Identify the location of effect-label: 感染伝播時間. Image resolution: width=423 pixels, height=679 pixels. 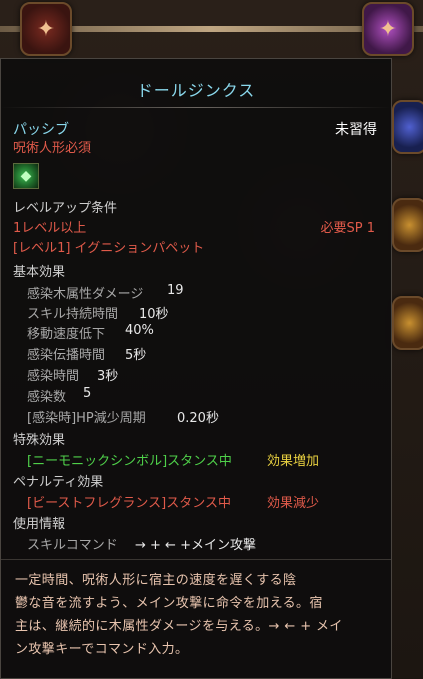
(66, 355).